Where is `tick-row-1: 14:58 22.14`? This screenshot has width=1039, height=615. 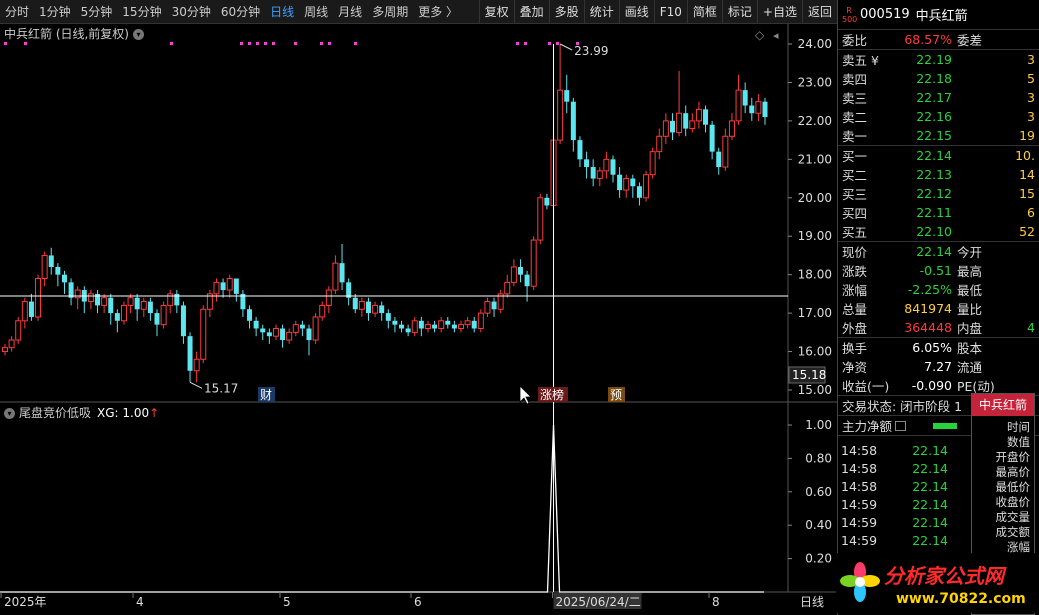
tick-row-1: 14:58 22.14 is located at coordinates (894, 468).